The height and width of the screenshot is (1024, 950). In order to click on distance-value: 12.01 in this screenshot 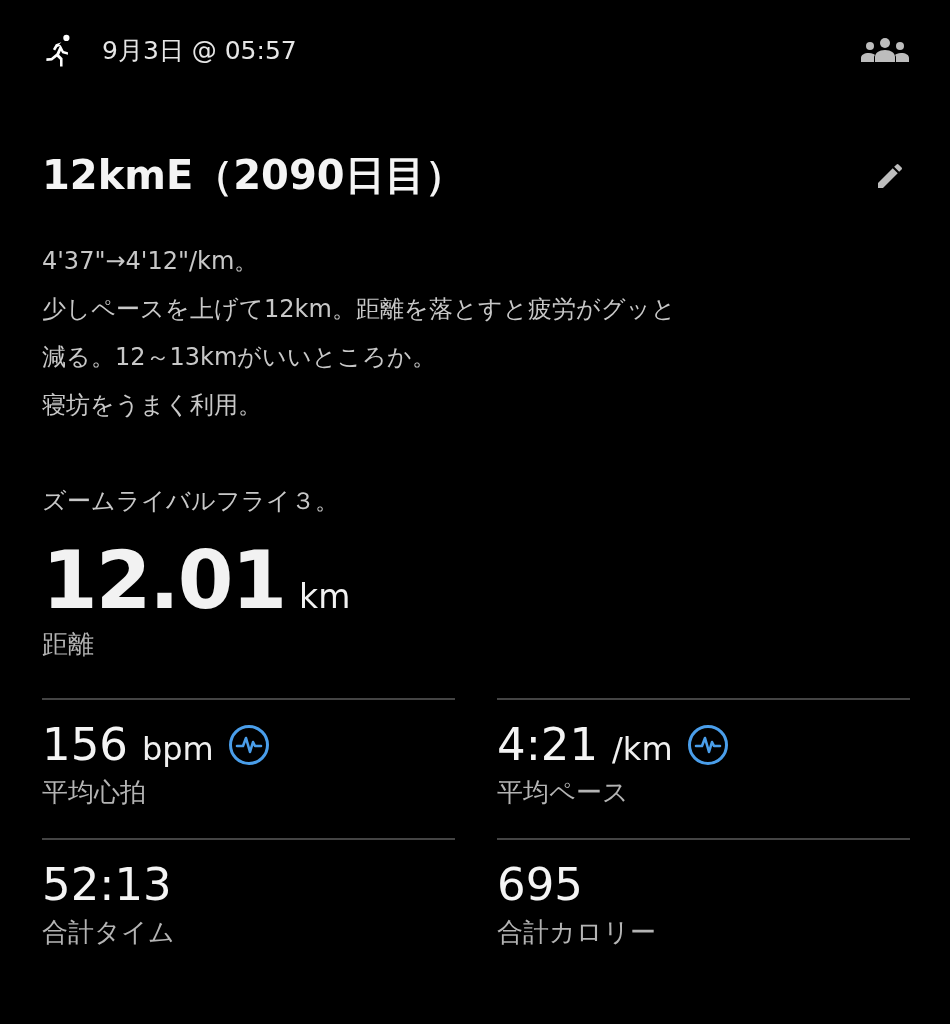, I will do `click(164, 581)`.